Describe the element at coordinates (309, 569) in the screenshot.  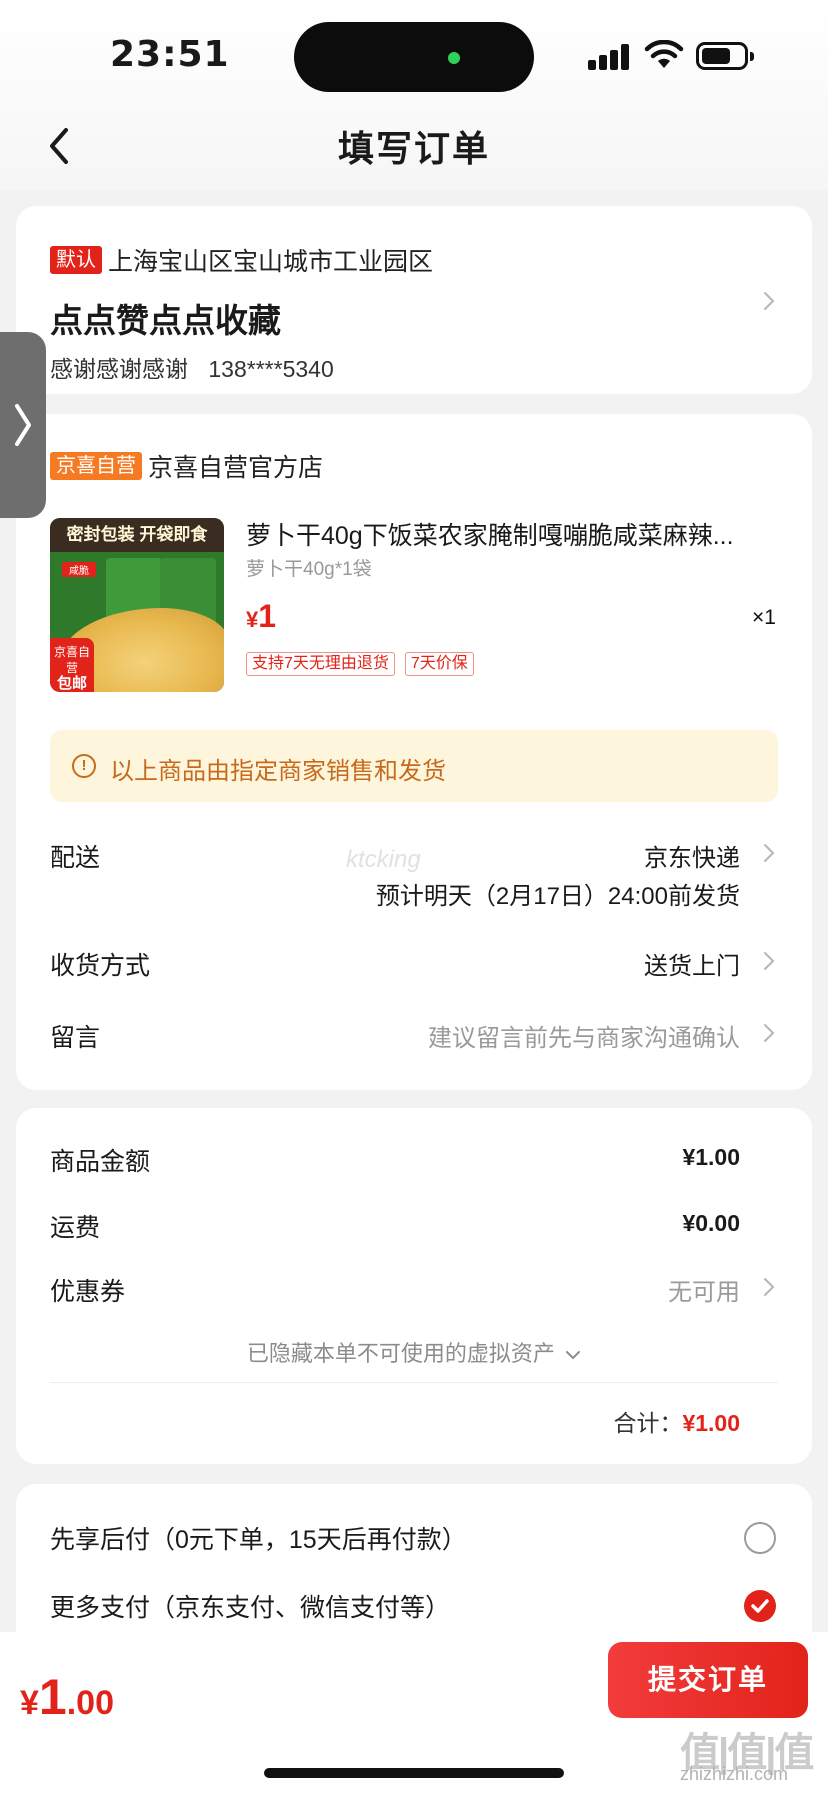
I see `product-spec: 萝卜干40g*1袋` at that location.